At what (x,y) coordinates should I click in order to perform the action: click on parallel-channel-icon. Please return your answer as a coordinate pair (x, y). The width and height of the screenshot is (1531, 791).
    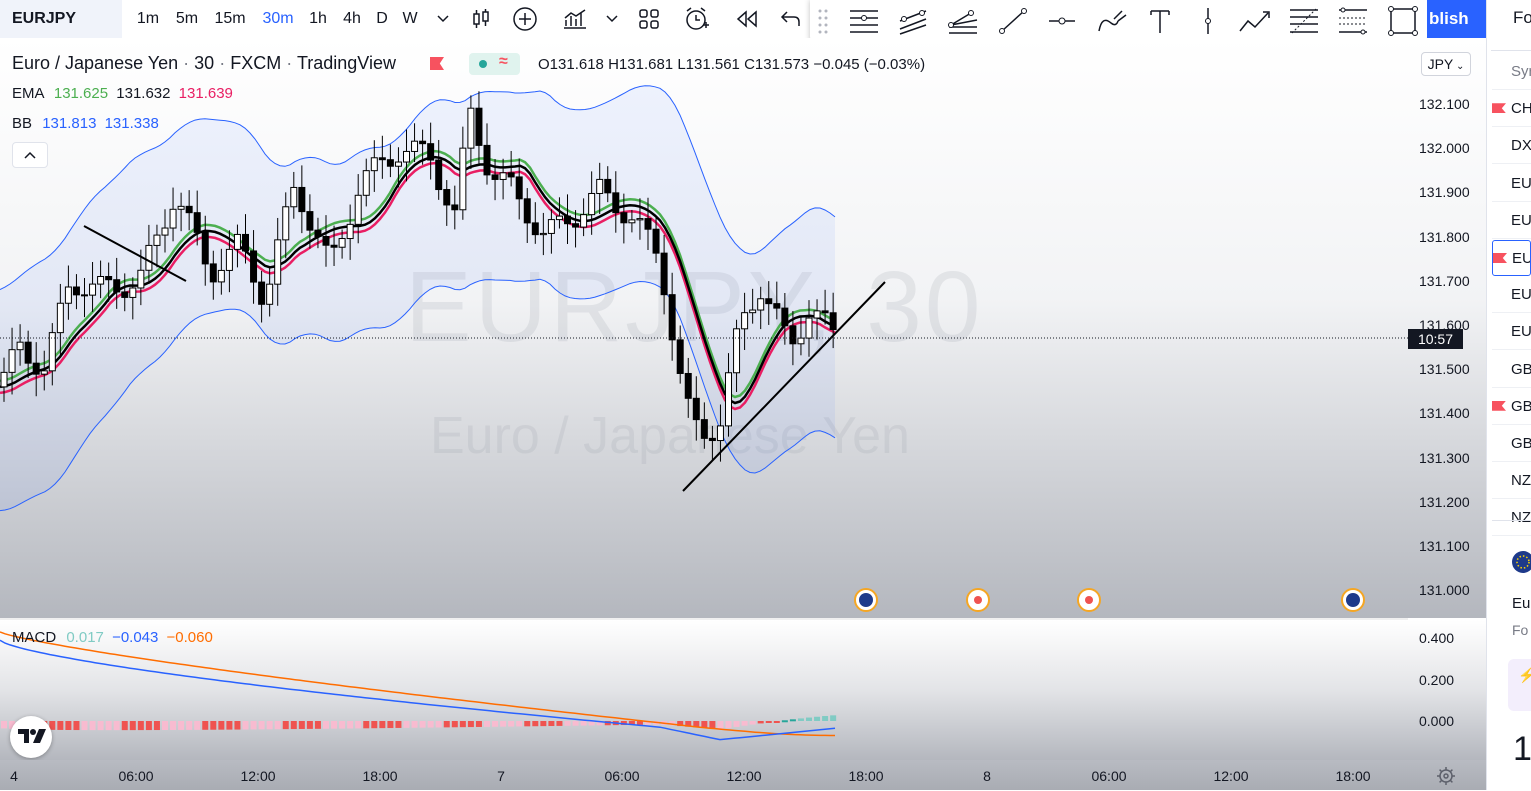
    Looking at the image, I should click on (914, 21).